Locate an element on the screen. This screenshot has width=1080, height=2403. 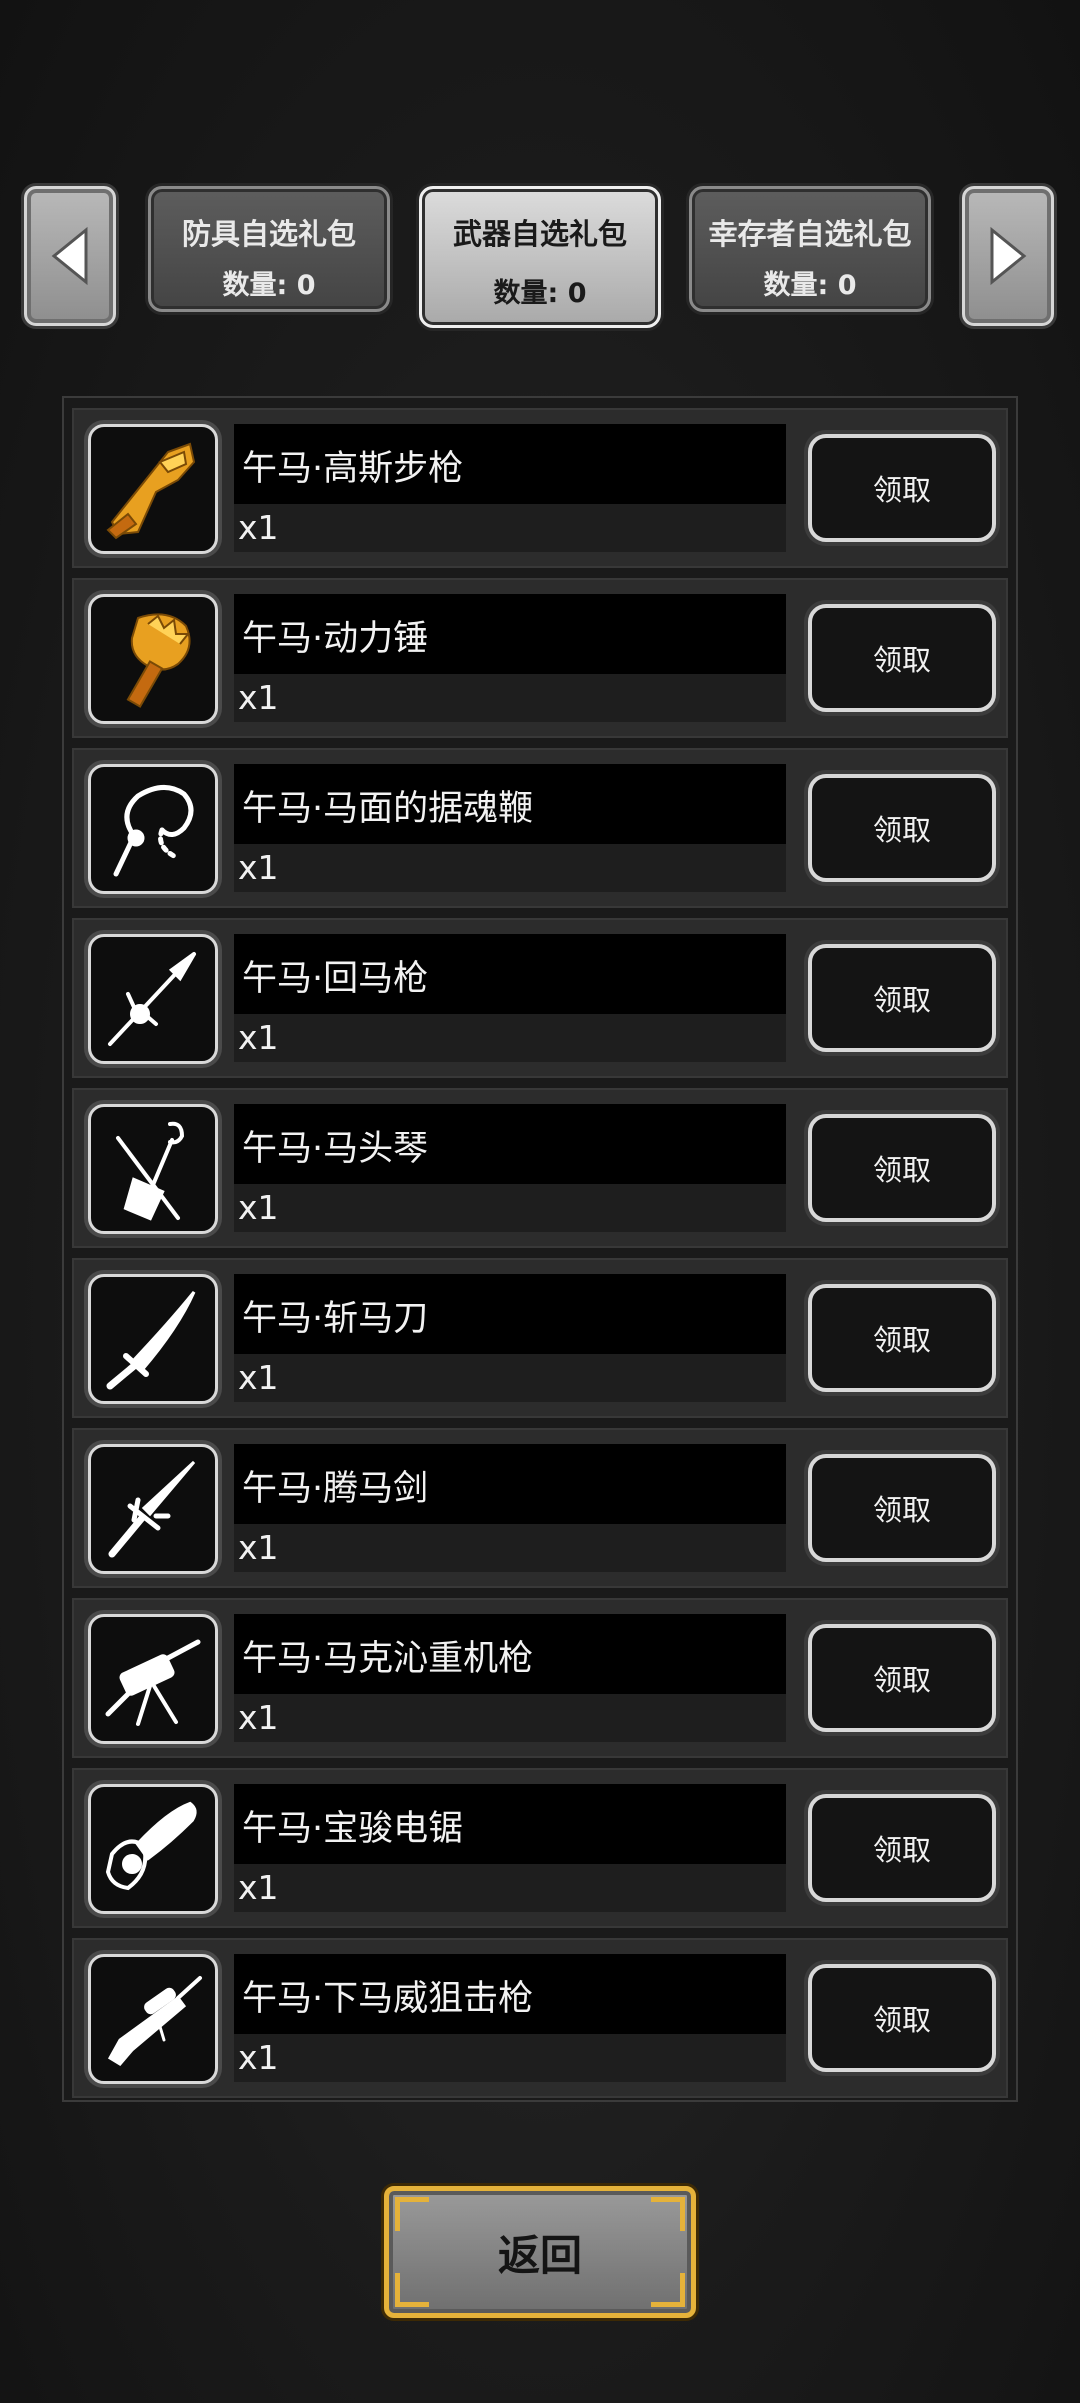
sabre-icon is located at coordinates (151, 1340).